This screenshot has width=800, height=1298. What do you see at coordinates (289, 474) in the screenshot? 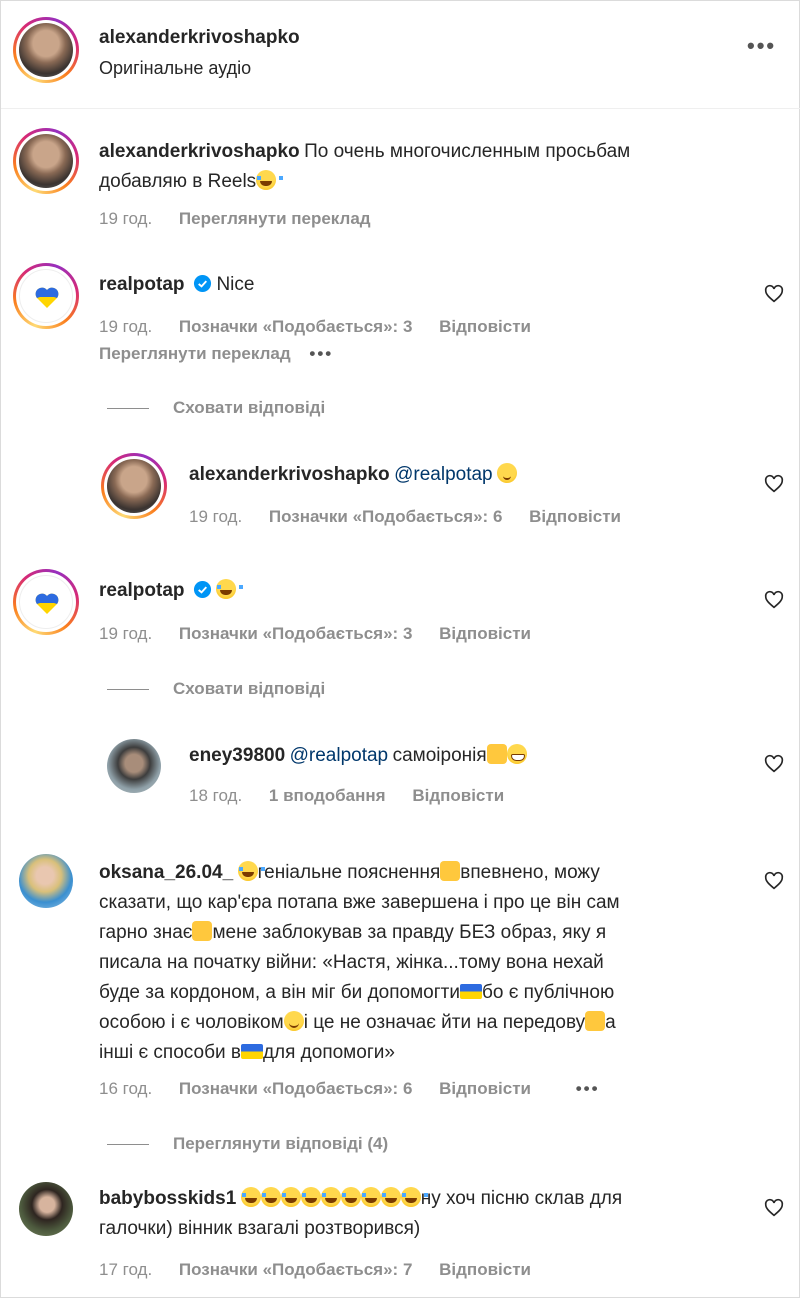
I see `reply-username: alexanderkrivoshapko` at bounding box center [289, 474].